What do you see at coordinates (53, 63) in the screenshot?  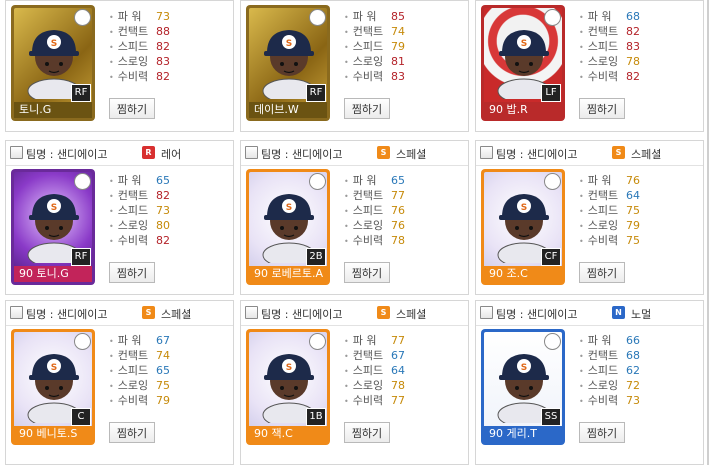 I see `player-card: S RF 토니.G` at bounding box center [53, 63].